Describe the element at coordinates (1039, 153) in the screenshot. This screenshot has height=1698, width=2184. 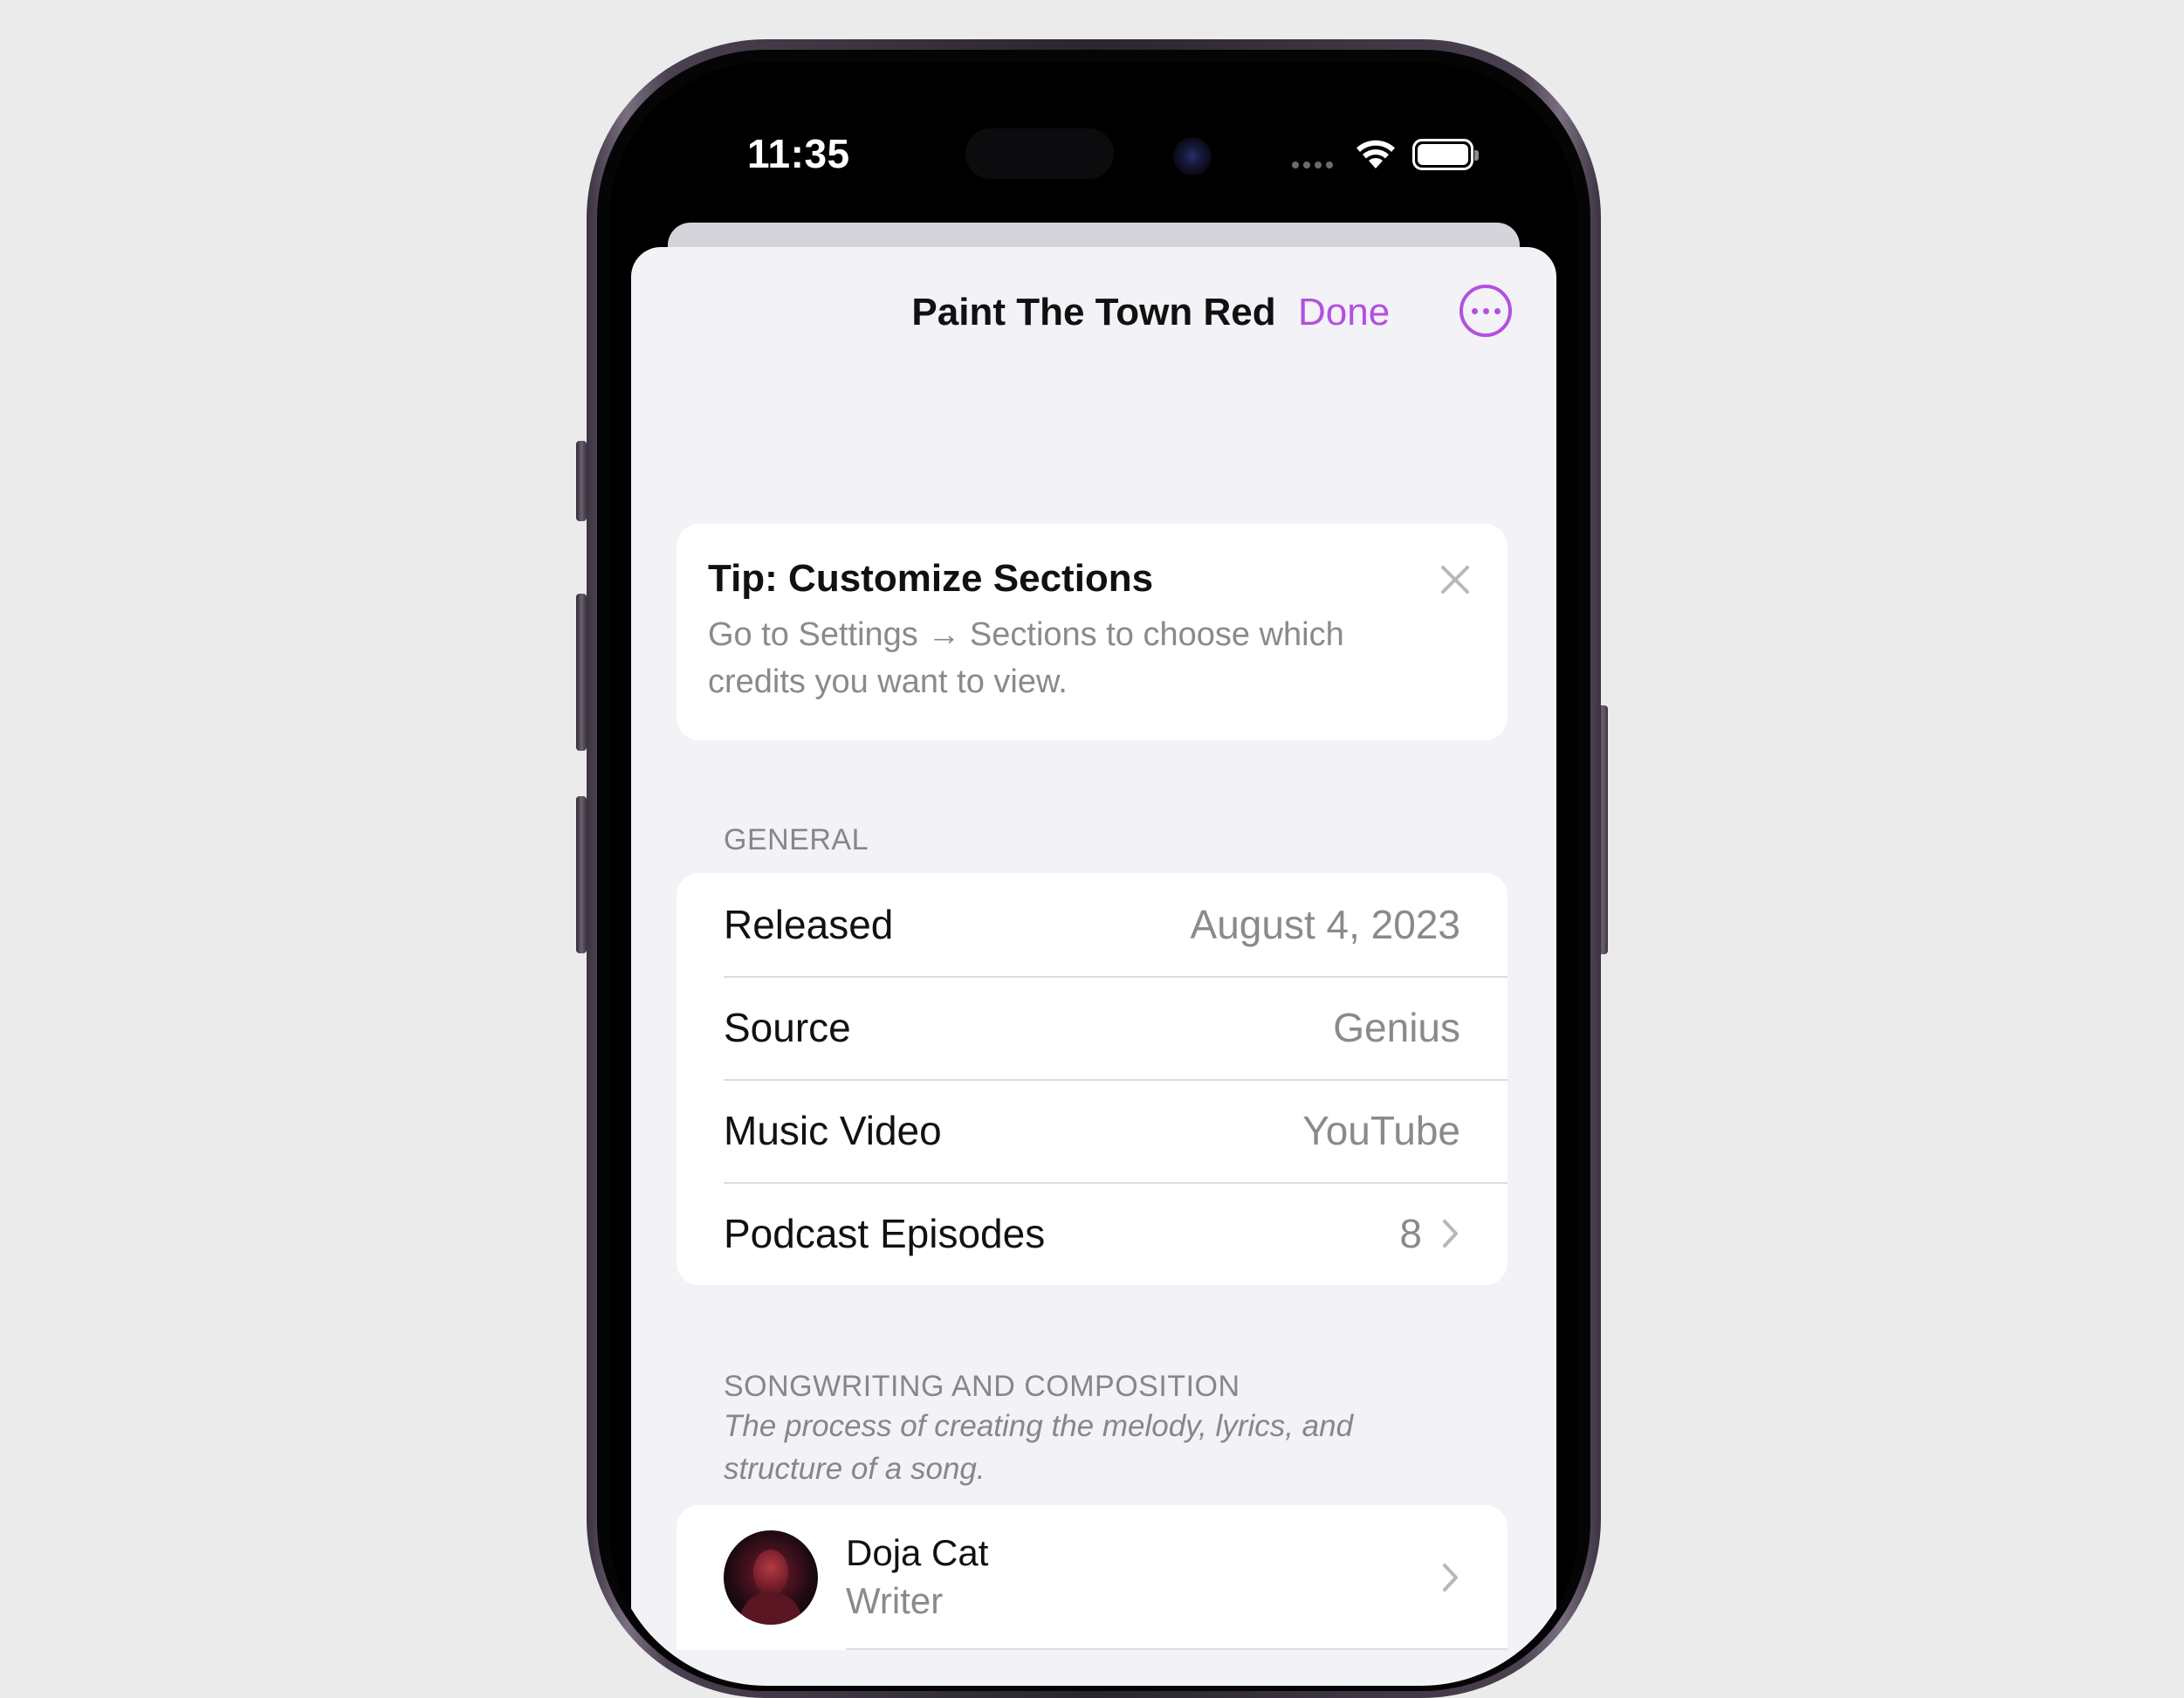
I see `dynamic-island-sensor` at that location.